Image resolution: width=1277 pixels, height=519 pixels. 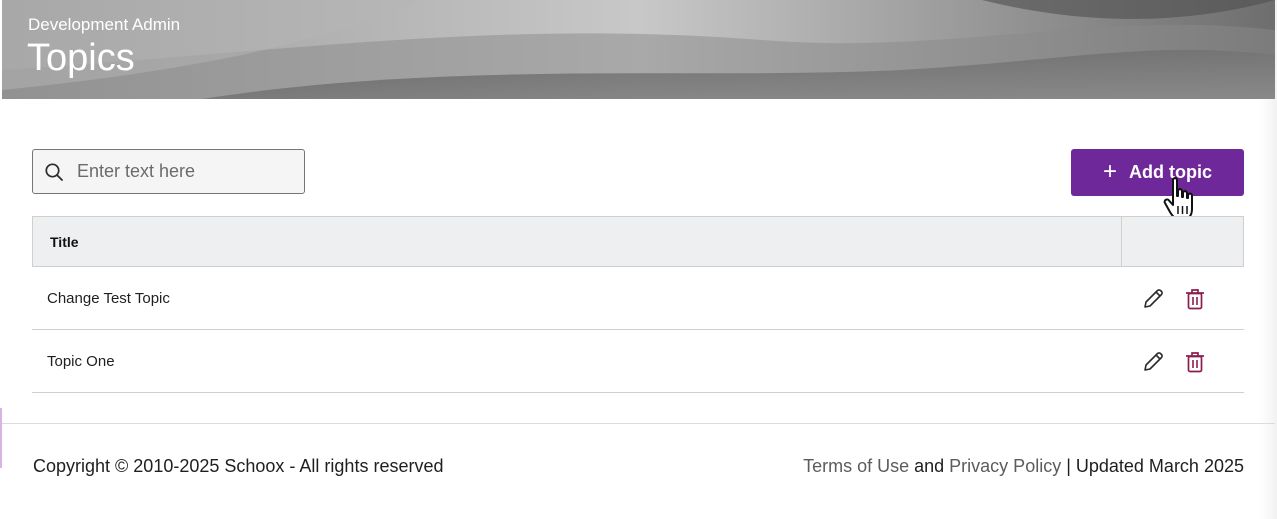 What do you see at coordinates (638, 241) in the screenshot?
I see `table-header: Title` at bounding box center [638, 241].